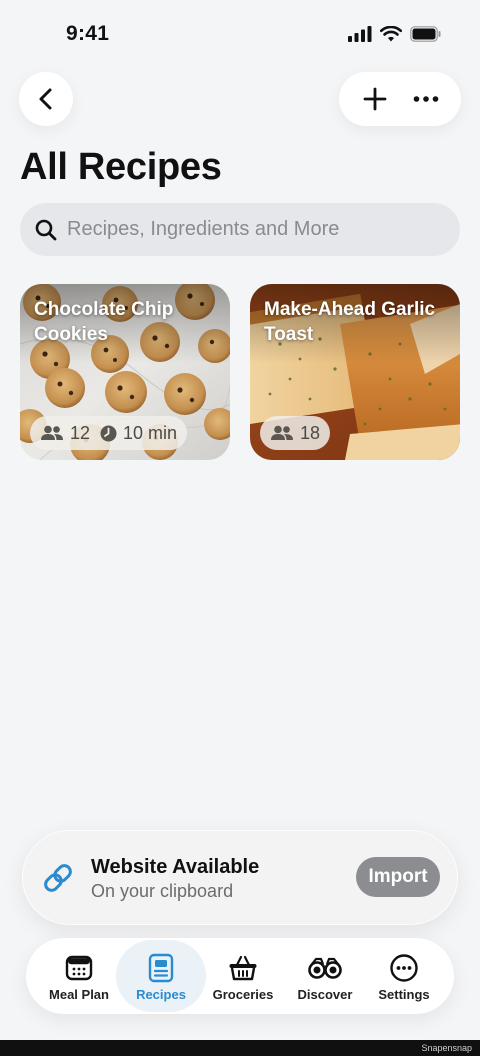 The width and height of the screenshot is (480, 1056). What do you see at coordinates (58, 878) in the screenshot?
I see `link-icon` at bounding box center [58, 878].